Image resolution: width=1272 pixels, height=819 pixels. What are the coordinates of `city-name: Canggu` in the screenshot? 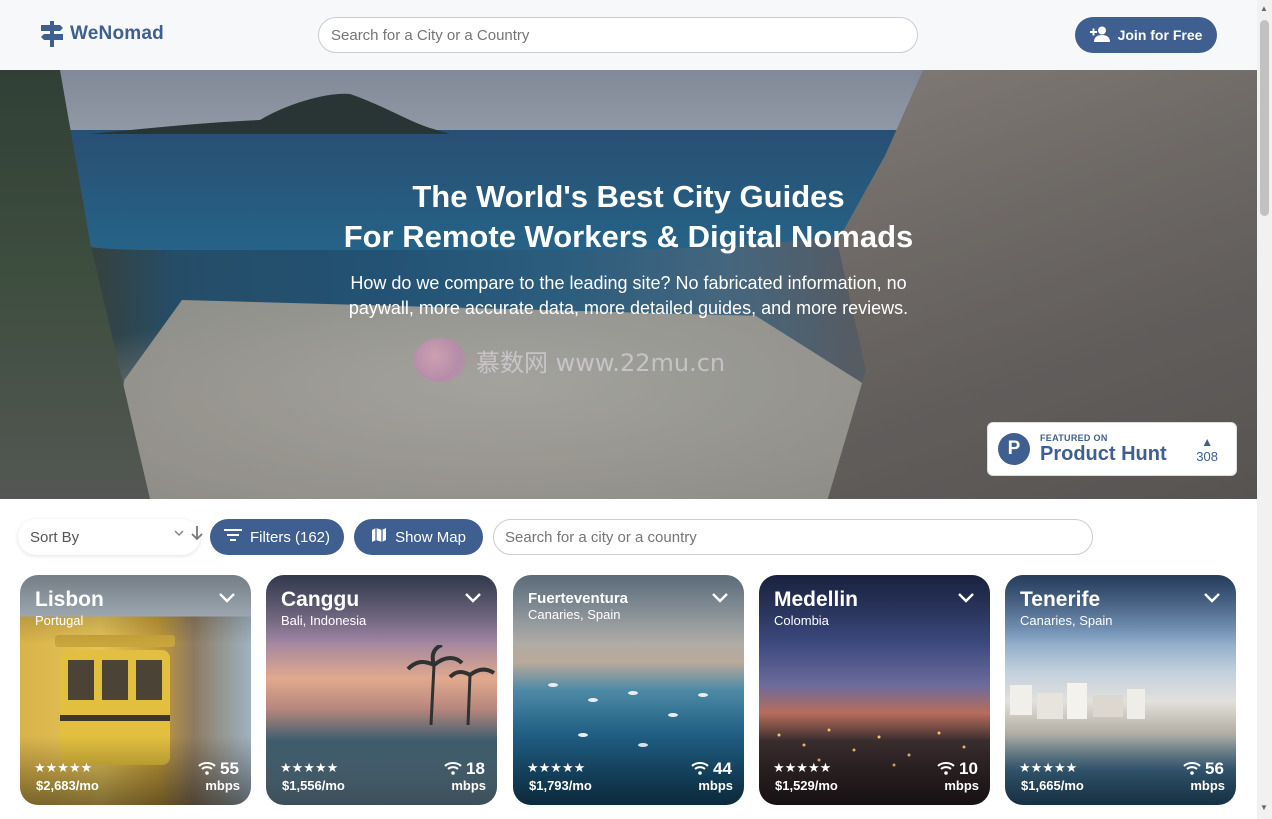 It's located at (320, 599).